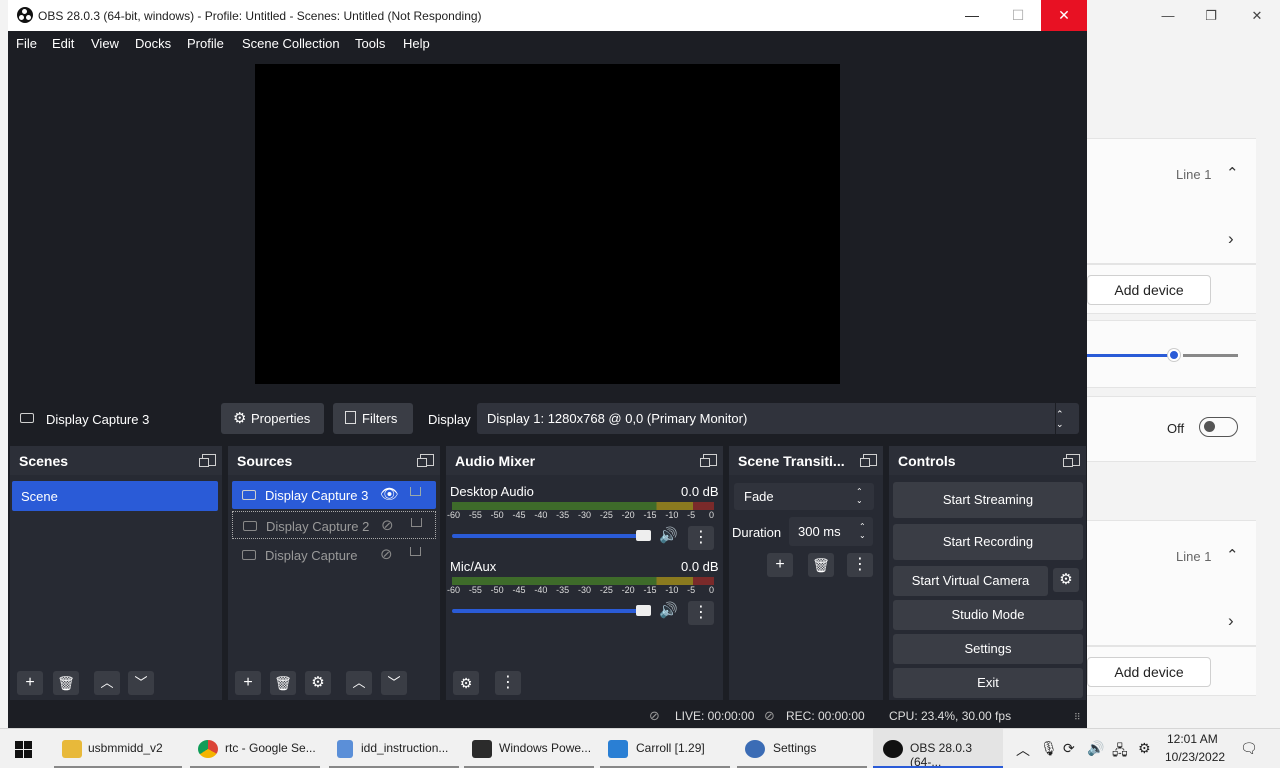 The width and height of the screenshot is (1280, 768). I want to click on mic-aux-volume-slider, so click(549, 611).